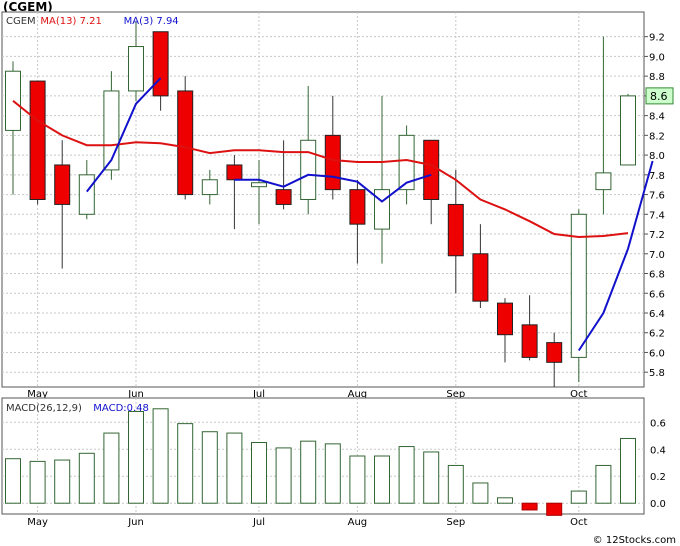  What do you see at coordinates (657, 215) in the screenshot?
I see `price-y-tick-label: 7.4` at bounding box center [657, 215].